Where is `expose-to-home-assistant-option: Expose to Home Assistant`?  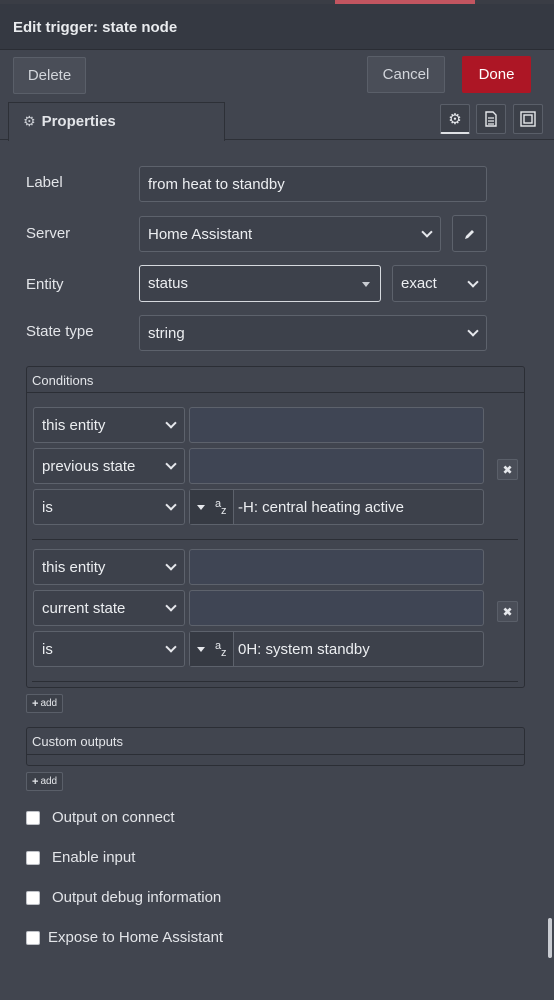 expose-to-home-assistant-option: Expose to Home Assistant is located at coordinates (124, 937).